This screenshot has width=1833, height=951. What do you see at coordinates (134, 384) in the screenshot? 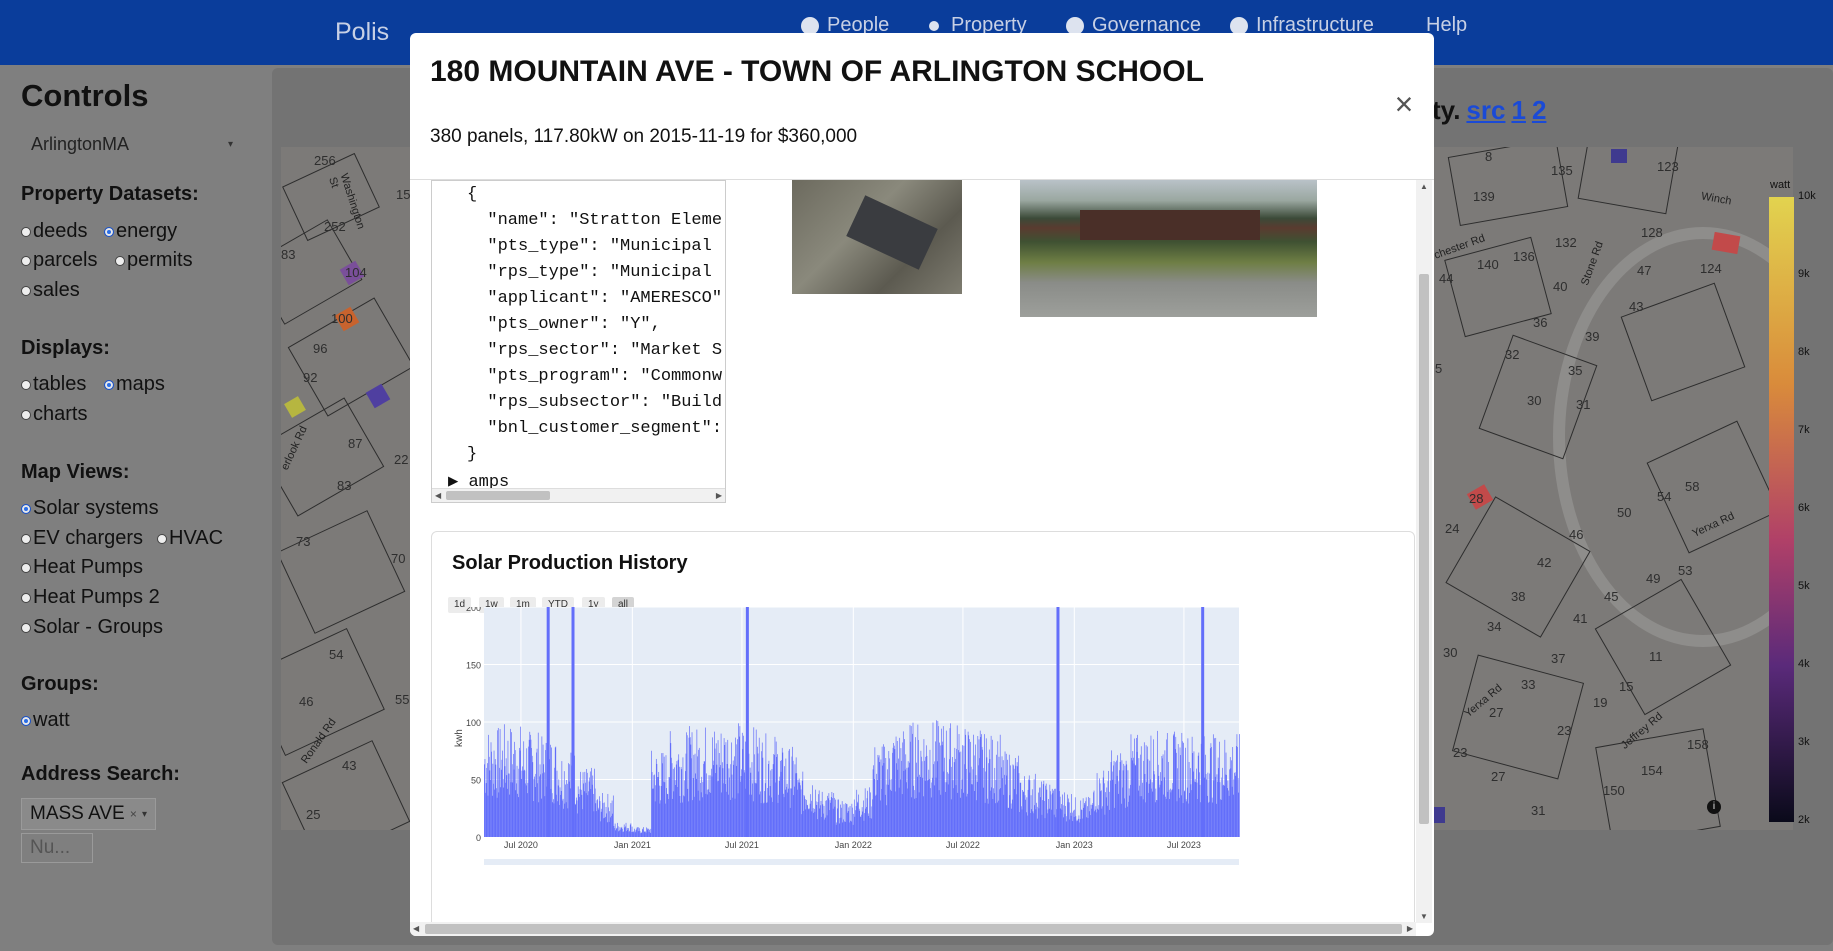
I see `radio-maps: maps` at bounding box center [134, 384].